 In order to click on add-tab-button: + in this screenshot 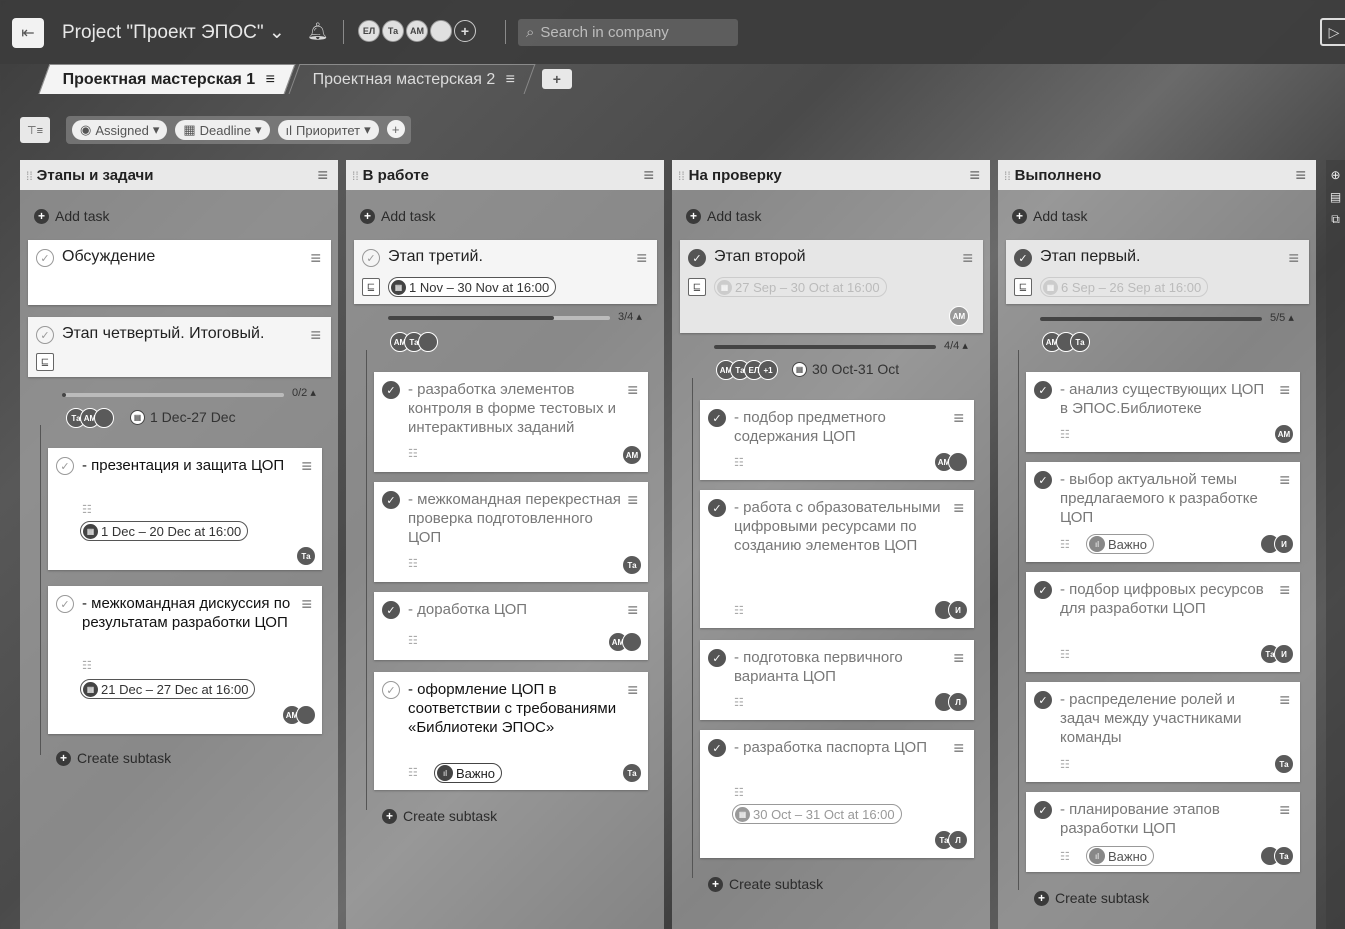, I will do `click(556, 79)`.